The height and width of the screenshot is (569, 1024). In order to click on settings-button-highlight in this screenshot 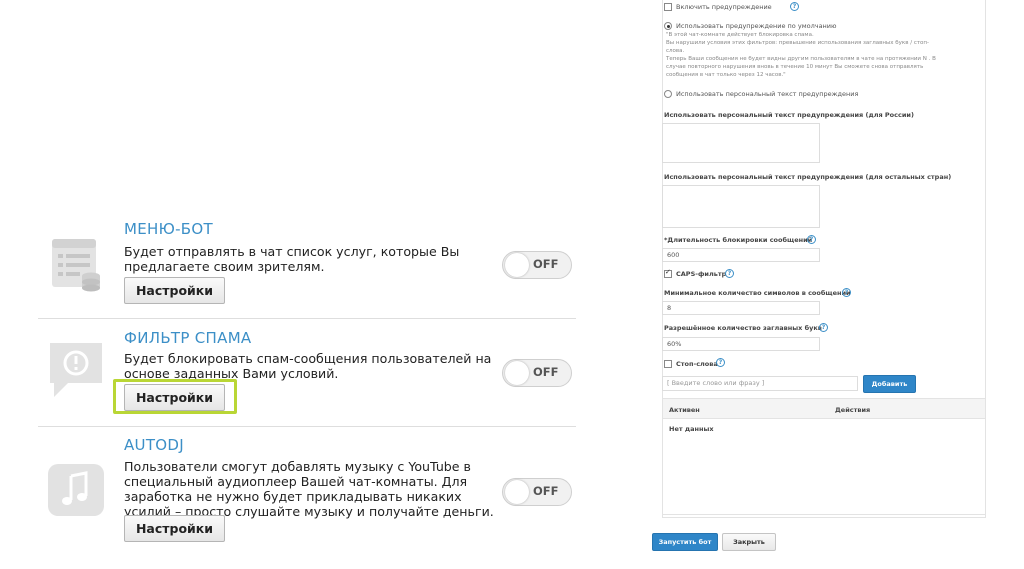, I will do `click(175, 396)`.